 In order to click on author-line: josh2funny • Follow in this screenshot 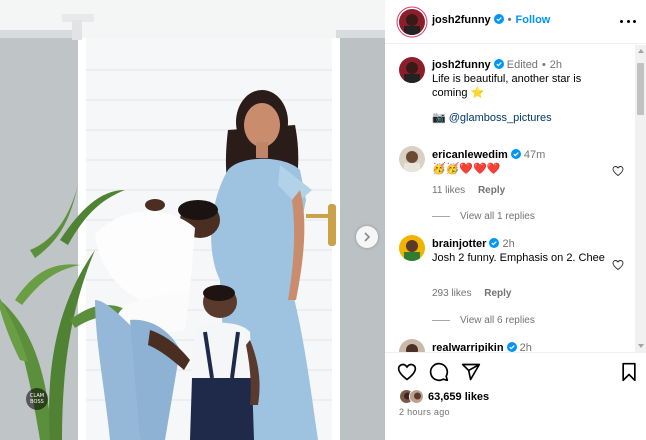, I will do `click(491, 20)`.